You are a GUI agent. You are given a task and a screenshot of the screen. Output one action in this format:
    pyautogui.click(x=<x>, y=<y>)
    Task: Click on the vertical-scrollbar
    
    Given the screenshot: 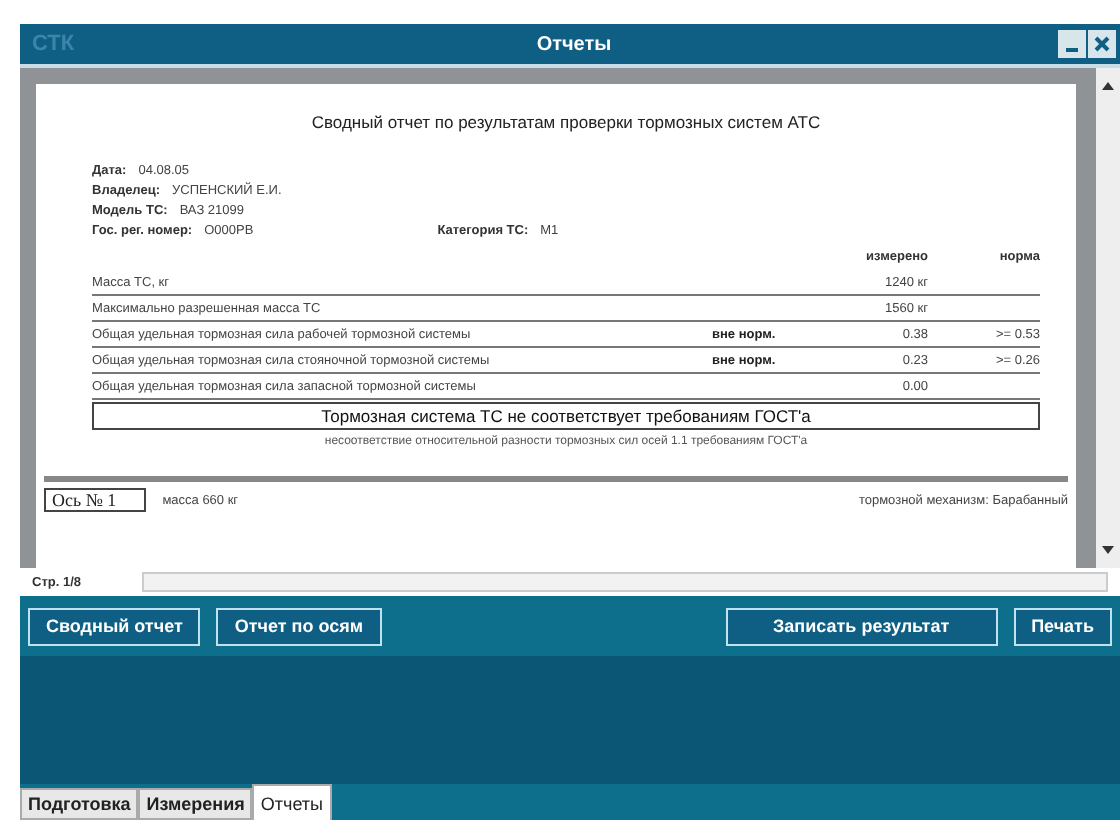 What is the action you would take?
    pyautogui.click(x=1108, y=318)
    